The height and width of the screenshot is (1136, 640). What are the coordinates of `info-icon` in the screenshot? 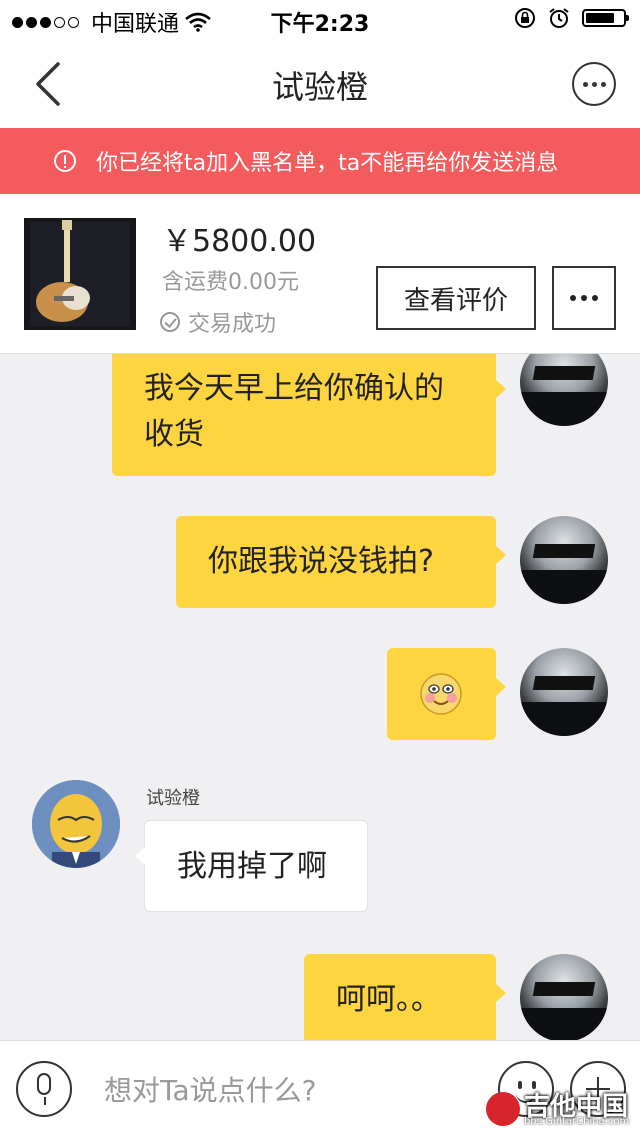 It's located at (65, 161).